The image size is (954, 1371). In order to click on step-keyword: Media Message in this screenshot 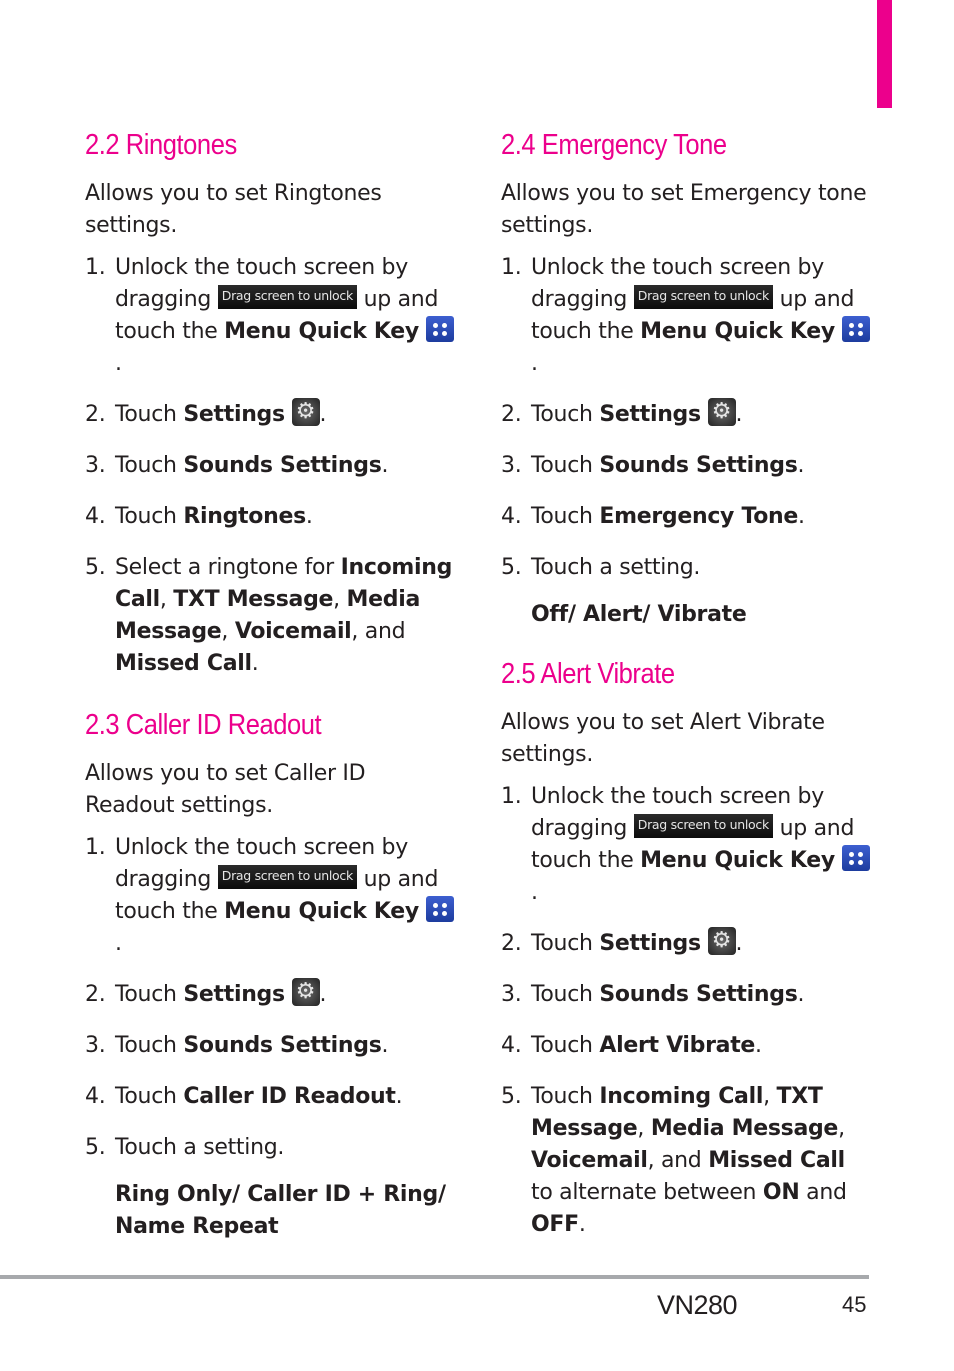, I will do `click(744, 1128)`.